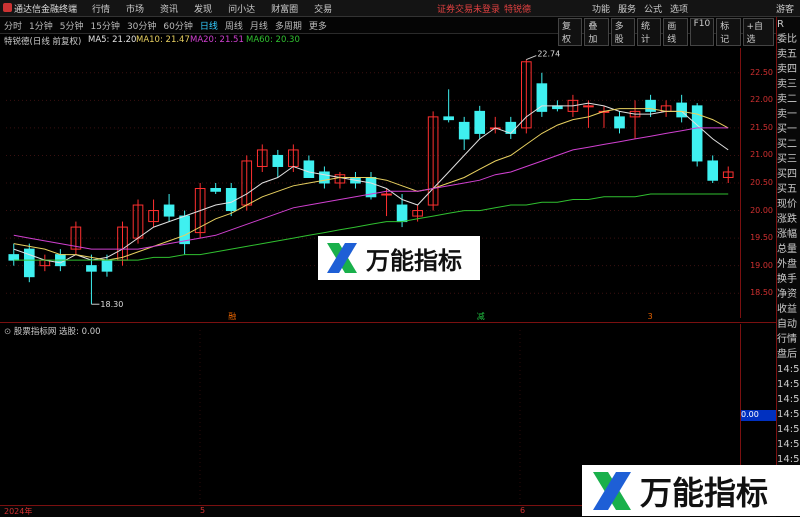  What do you see at coordinates (787, 309) in the screenshot?
I see `quote-panel-row: 收益` at bounding box center [787, 309].